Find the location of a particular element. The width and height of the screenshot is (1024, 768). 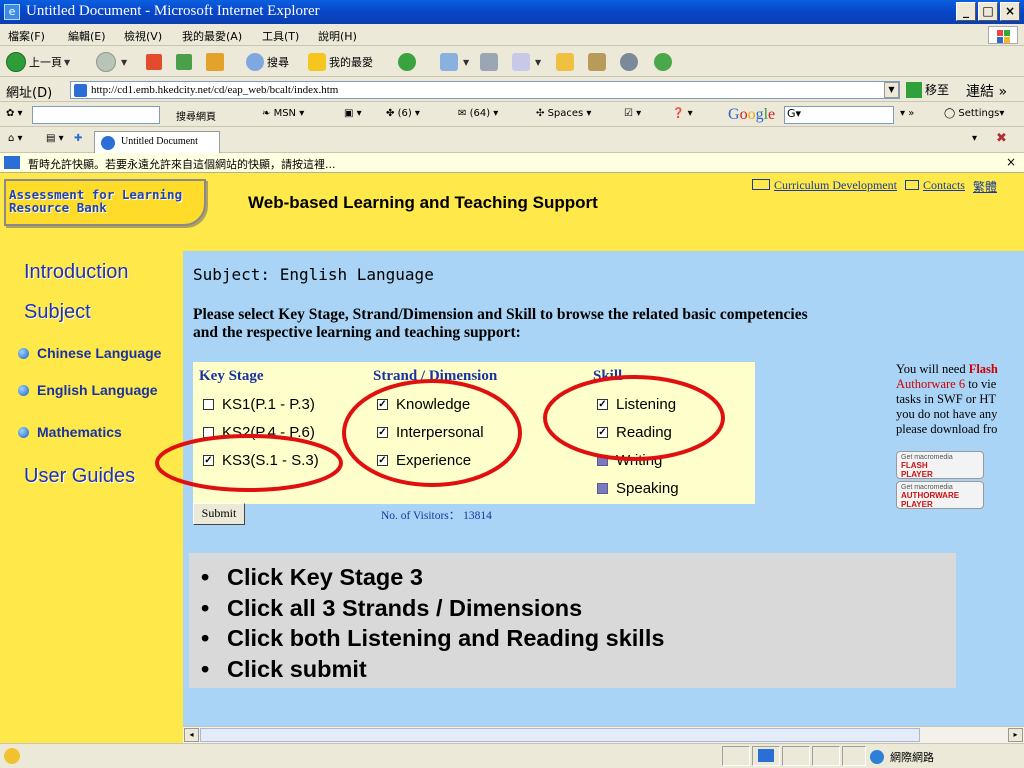

experience-checkbox: ✓ is located at coordinates (382, 460).